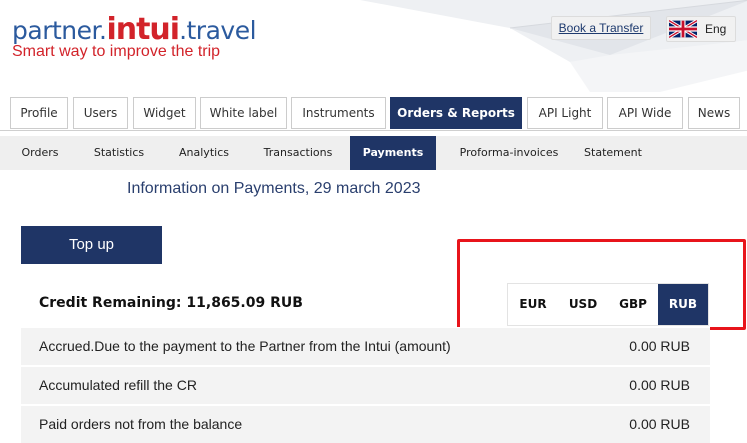 Image resolution: width=747 pixels, height=443 pixels. I want to click on tab-instruments: Instruments, so click(338, 113).